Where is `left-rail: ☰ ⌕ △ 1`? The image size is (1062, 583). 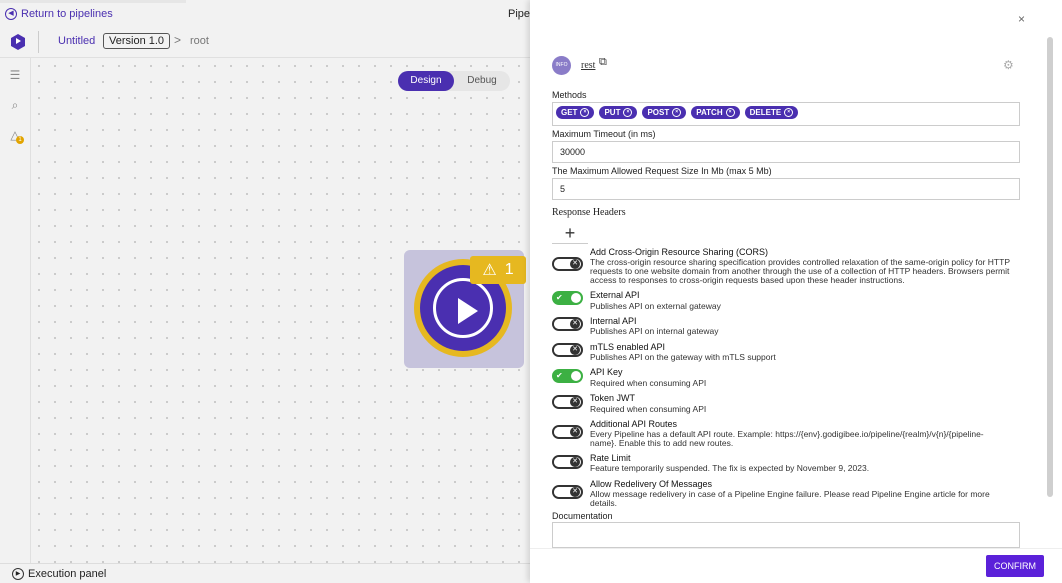
left-rail: ☰ ⌕ △ 1 is located at coordinates (15, 310).